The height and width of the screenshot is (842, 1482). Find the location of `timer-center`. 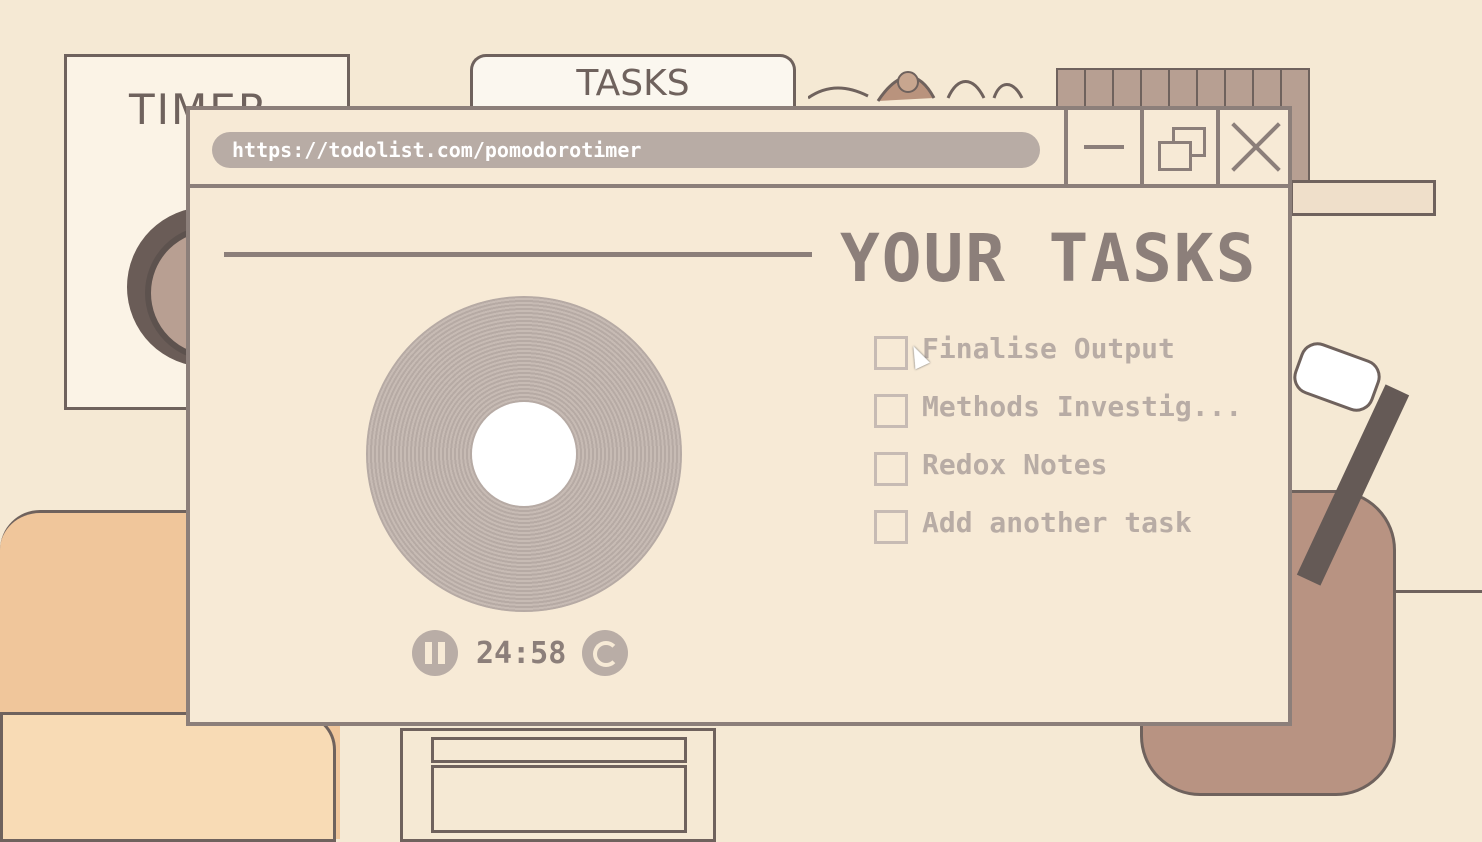

timer-center is located at coordinates (524, 454).